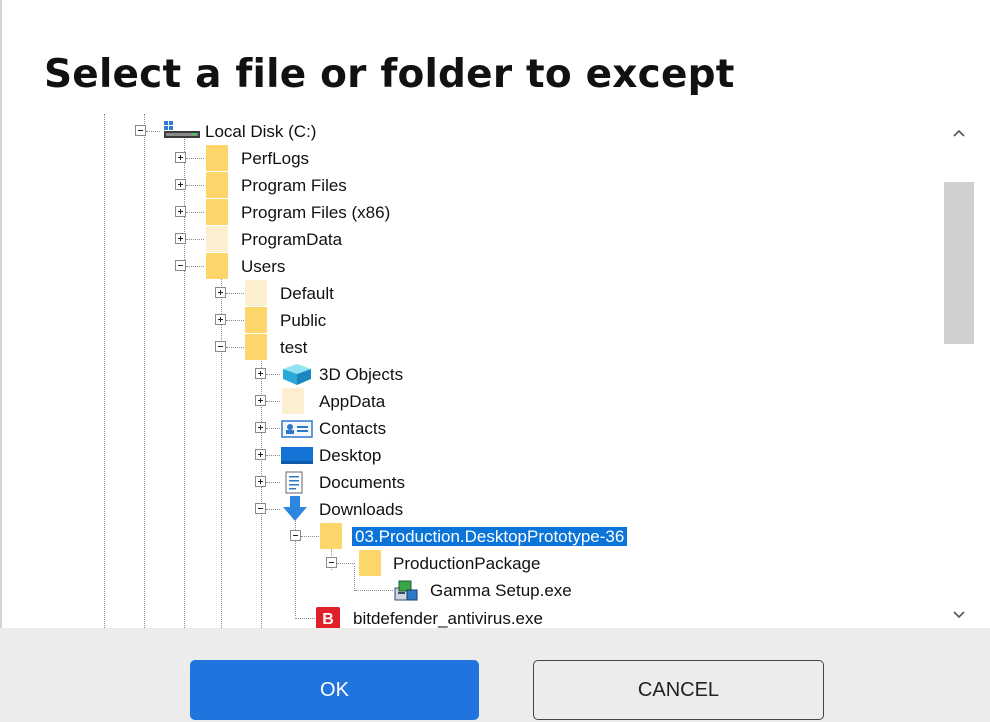 This screenshot has width=990, height=722. What do you see at coordinates (316, 212) in the screenshot?
I see `tree-item-label: Program Files (x86)` at bounding box center [316, 212].